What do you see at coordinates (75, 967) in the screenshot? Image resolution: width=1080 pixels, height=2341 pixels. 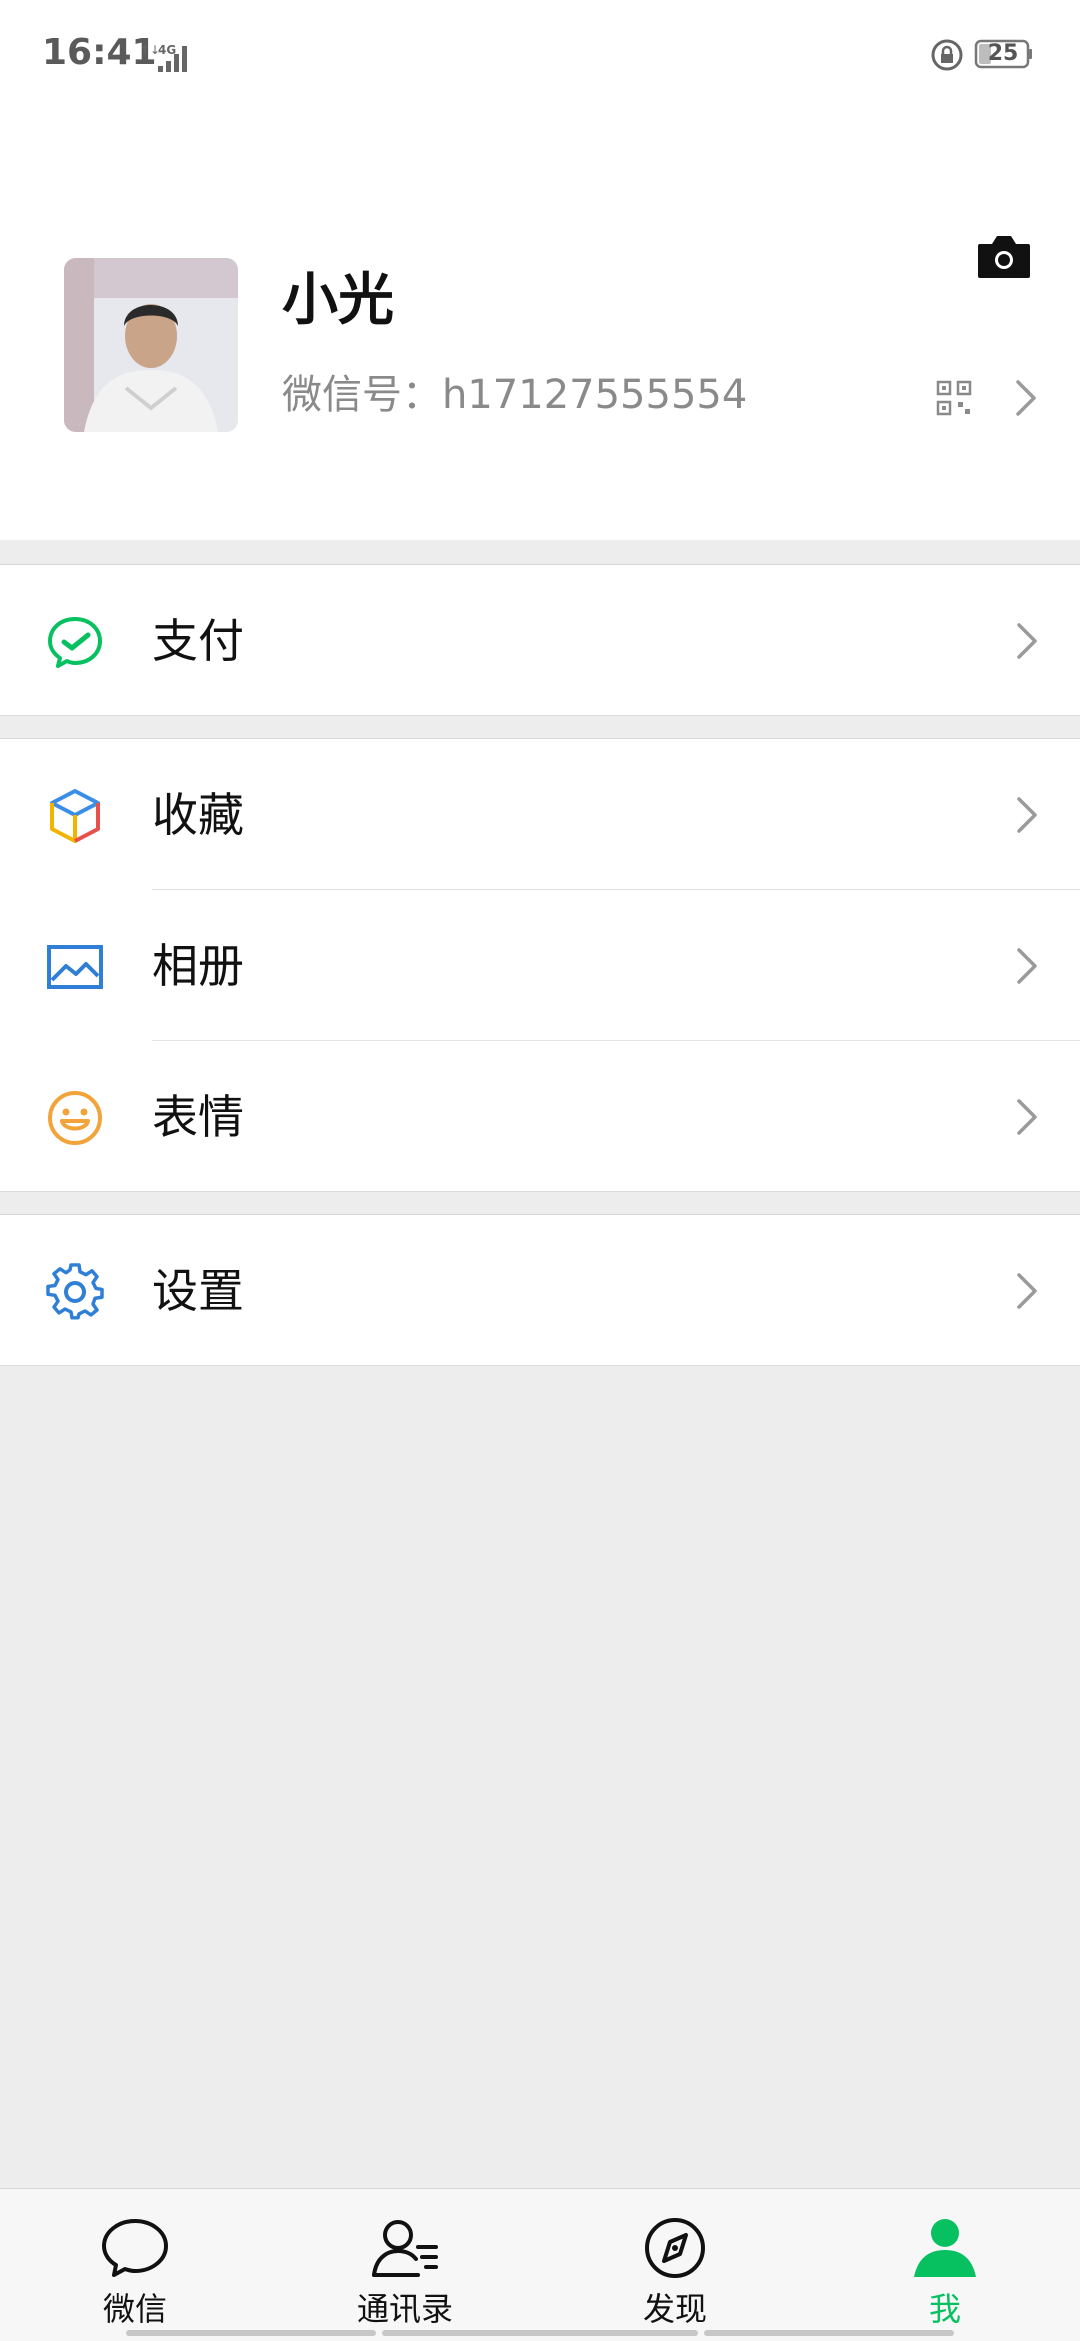 I see `album-image-icon` at bounding box center [75, 967].